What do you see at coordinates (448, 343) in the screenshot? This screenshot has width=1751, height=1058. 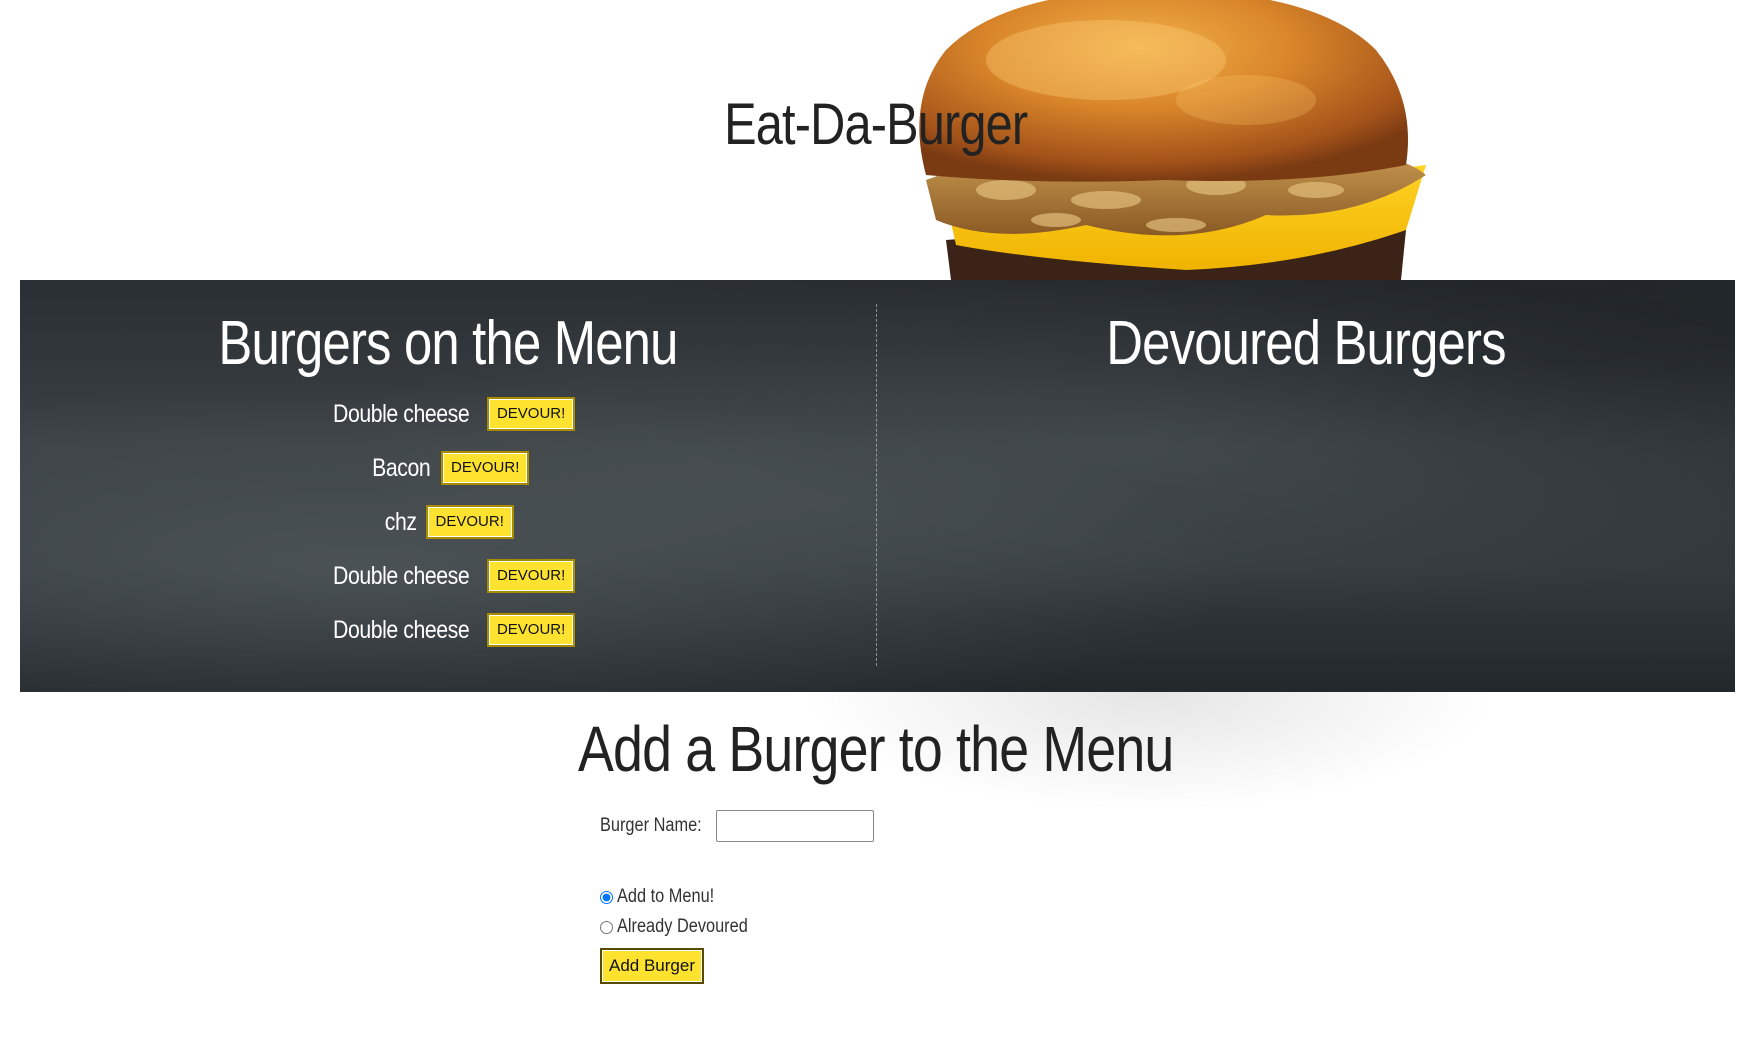 I see `menu-title: Burgers on the Menu` at bounding box center [448, 343].